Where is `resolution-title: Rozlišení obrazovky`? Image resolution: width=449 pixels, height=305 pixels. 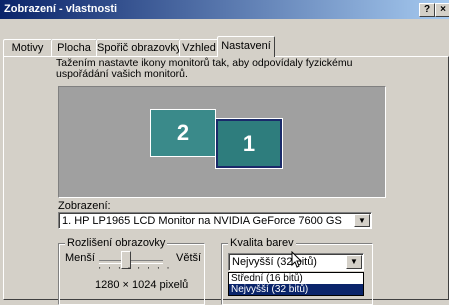
resolution-title: Rozlišení obrazovky is located at coordinates (116, 243).